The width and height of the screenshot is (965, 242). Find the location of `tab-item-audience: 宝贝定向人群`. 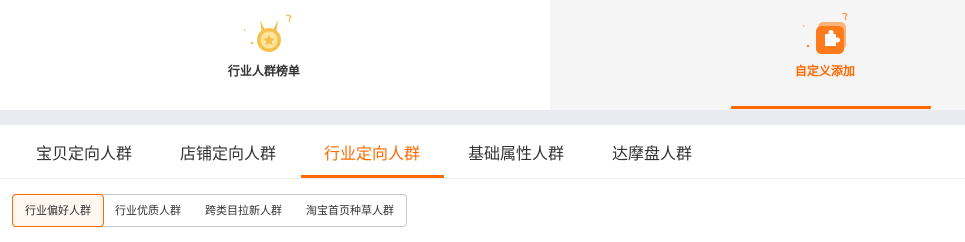

tab-item-audience: 宝贝定向人群 is located at coordinates (84, 152).